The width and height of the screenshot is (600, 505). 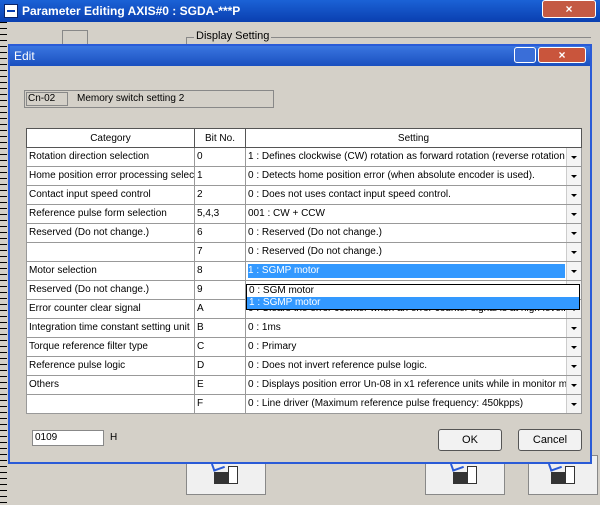 I want to click on table-header-row: Category Bit No. Setting, so click(x=304, y=138).